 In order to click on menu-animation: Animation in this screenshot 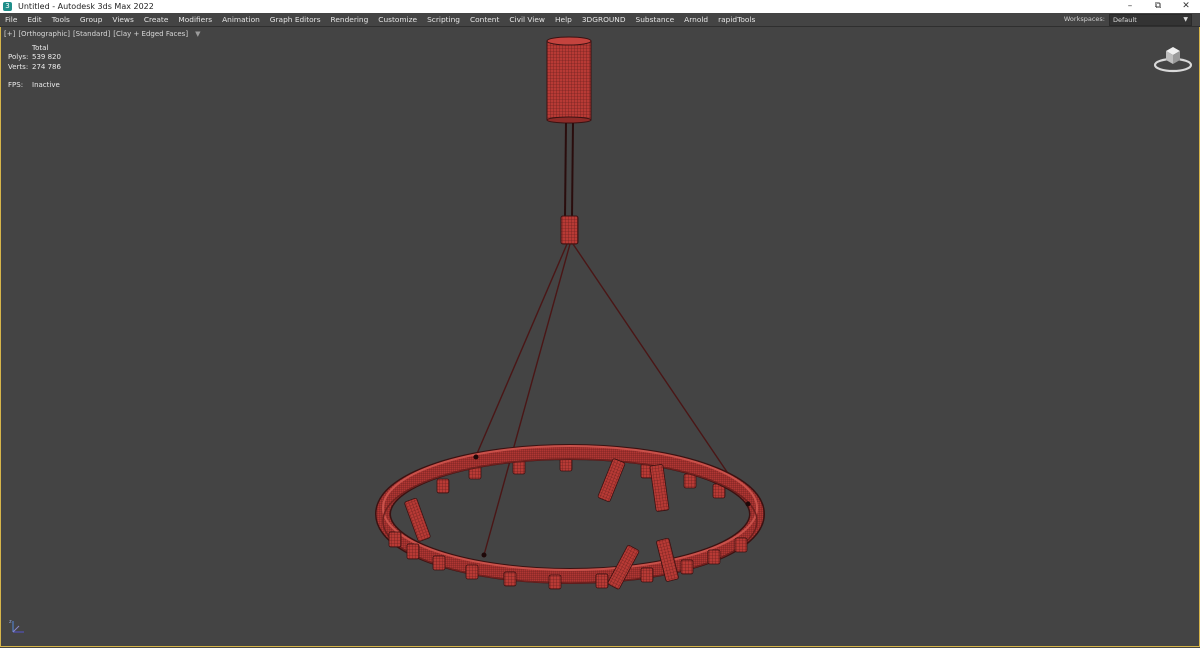, I will do `click(241, 19)`.